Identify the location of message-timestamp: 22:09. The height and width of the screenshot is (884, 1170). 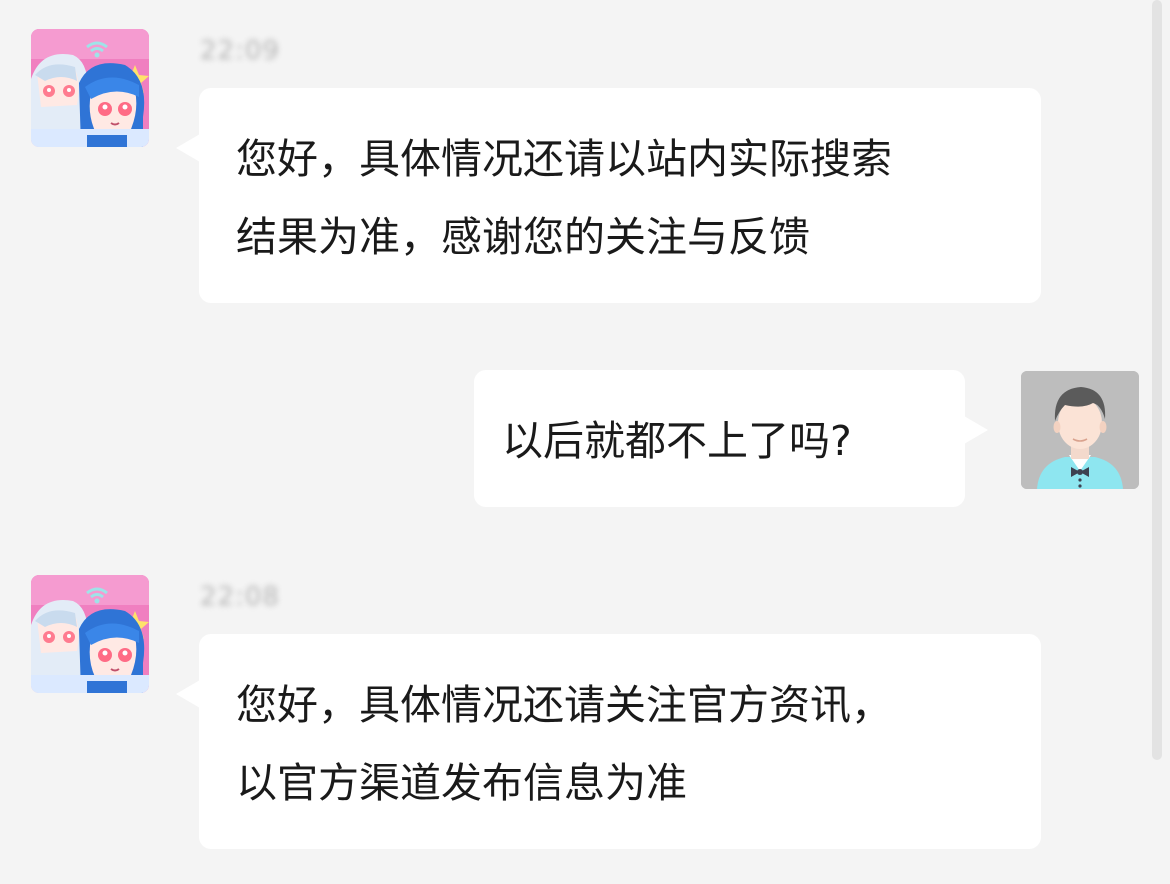
(240, 51).